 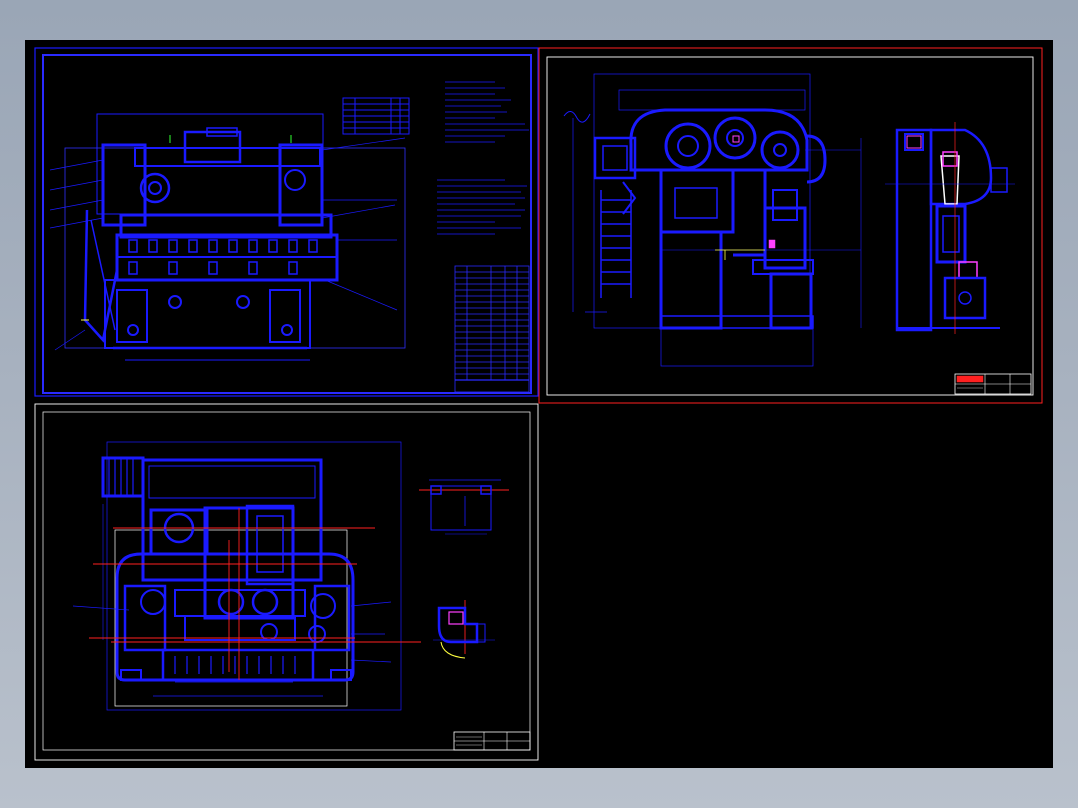 I want to click on press-section-detail-drawing, so click(x=950, y=228).